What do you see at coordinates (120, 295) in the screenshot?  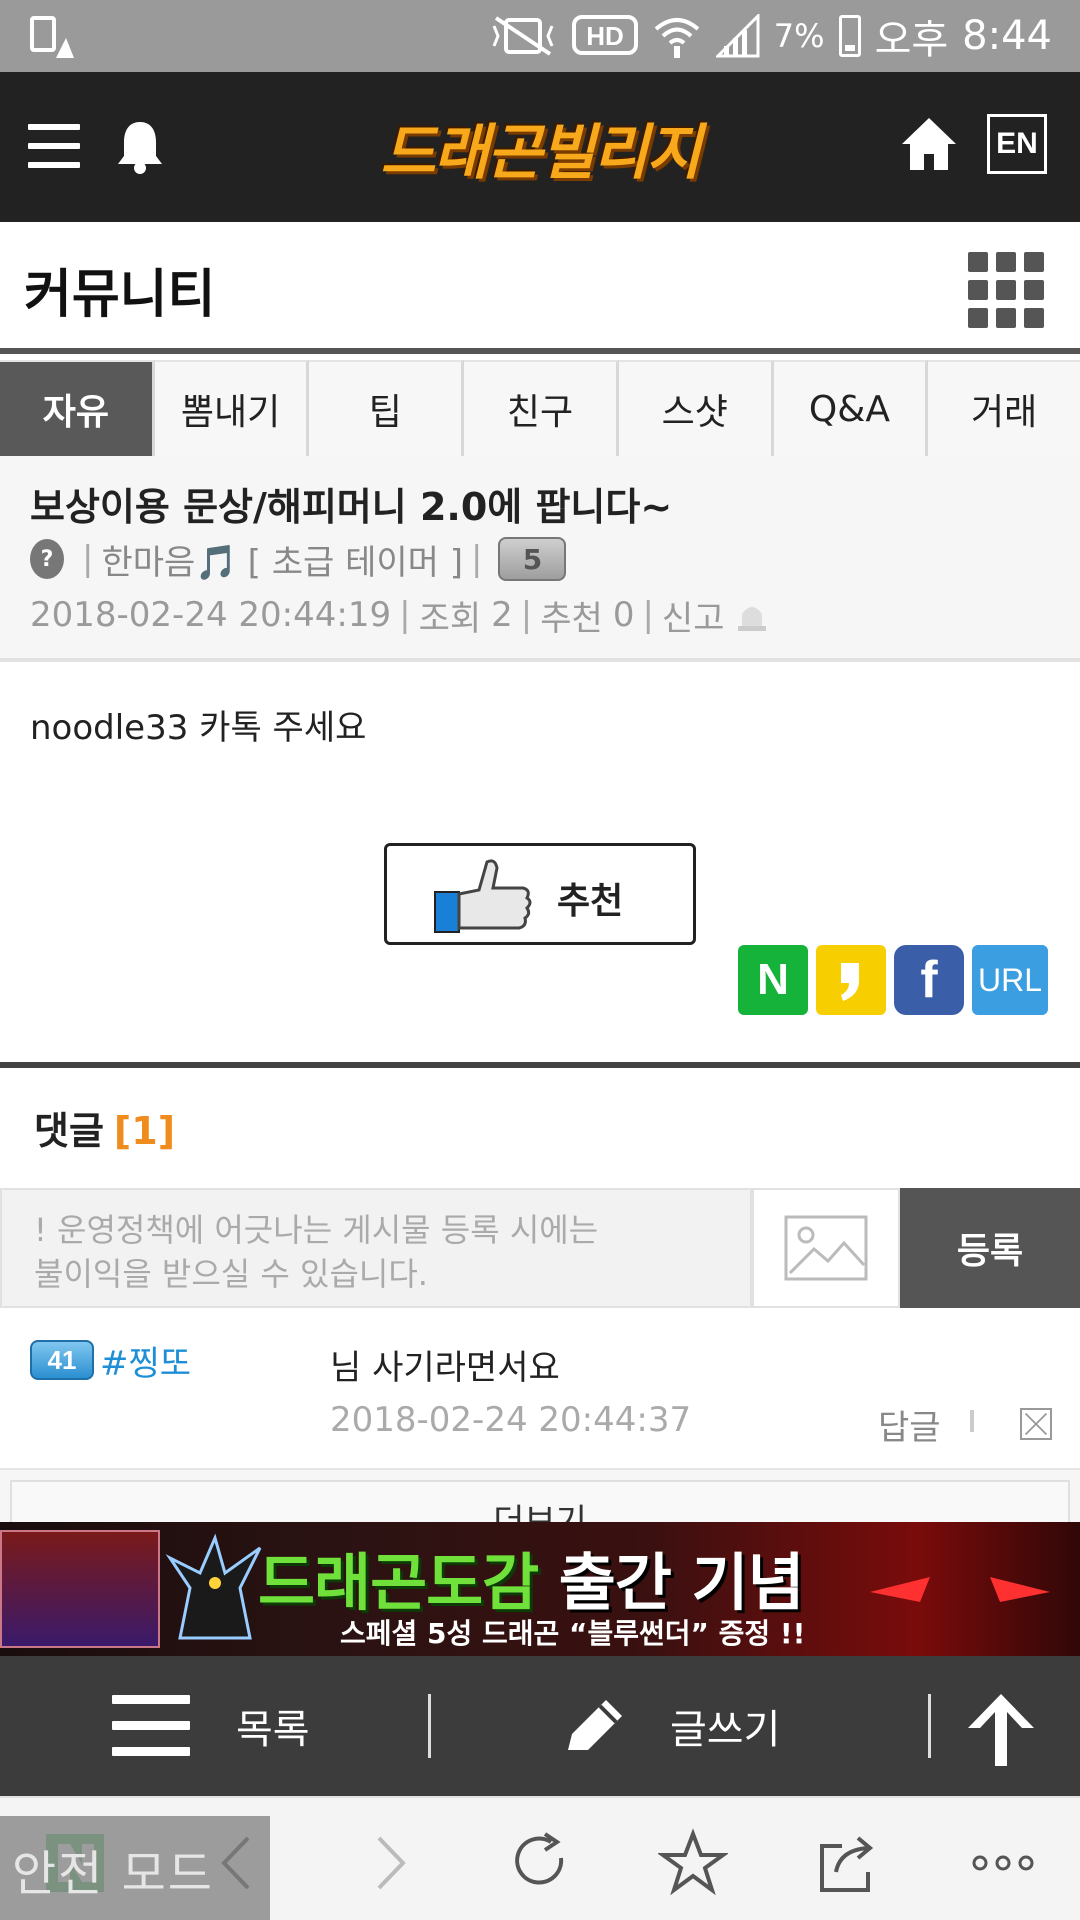 I see `page-title: 커뮤니티` at bounding box center [120, 295].